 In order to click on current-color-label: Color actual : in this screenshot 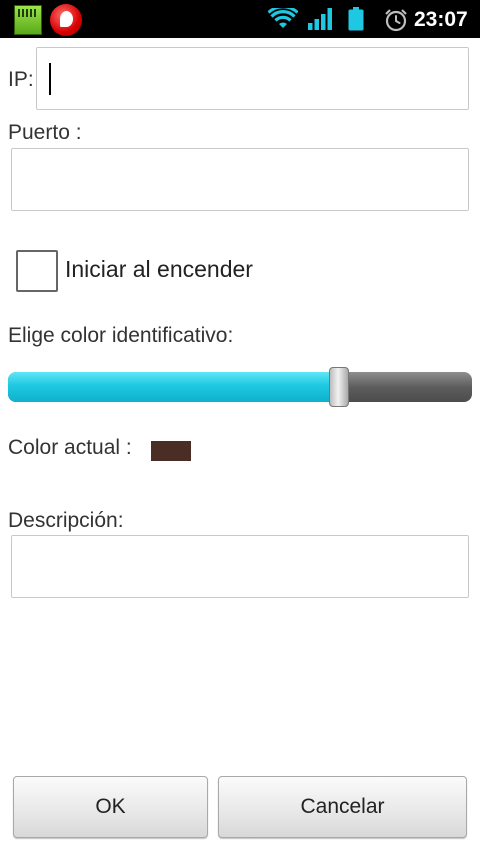, I will do `click(70, 447)`.